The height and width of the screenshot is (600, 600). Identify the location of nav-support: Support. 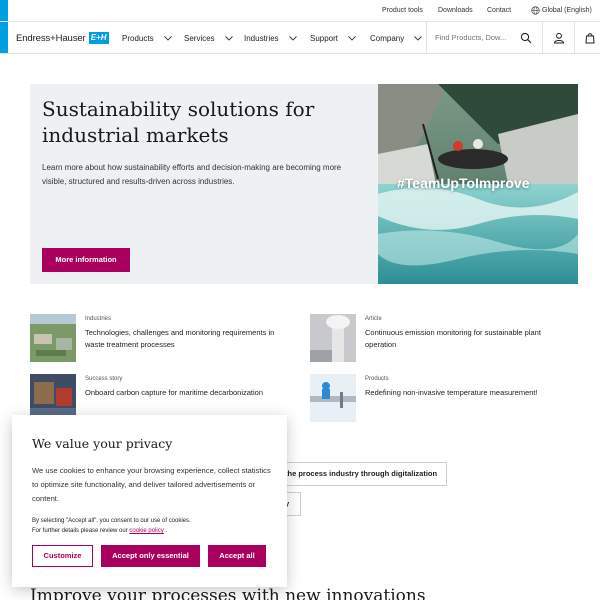
(333, 38).